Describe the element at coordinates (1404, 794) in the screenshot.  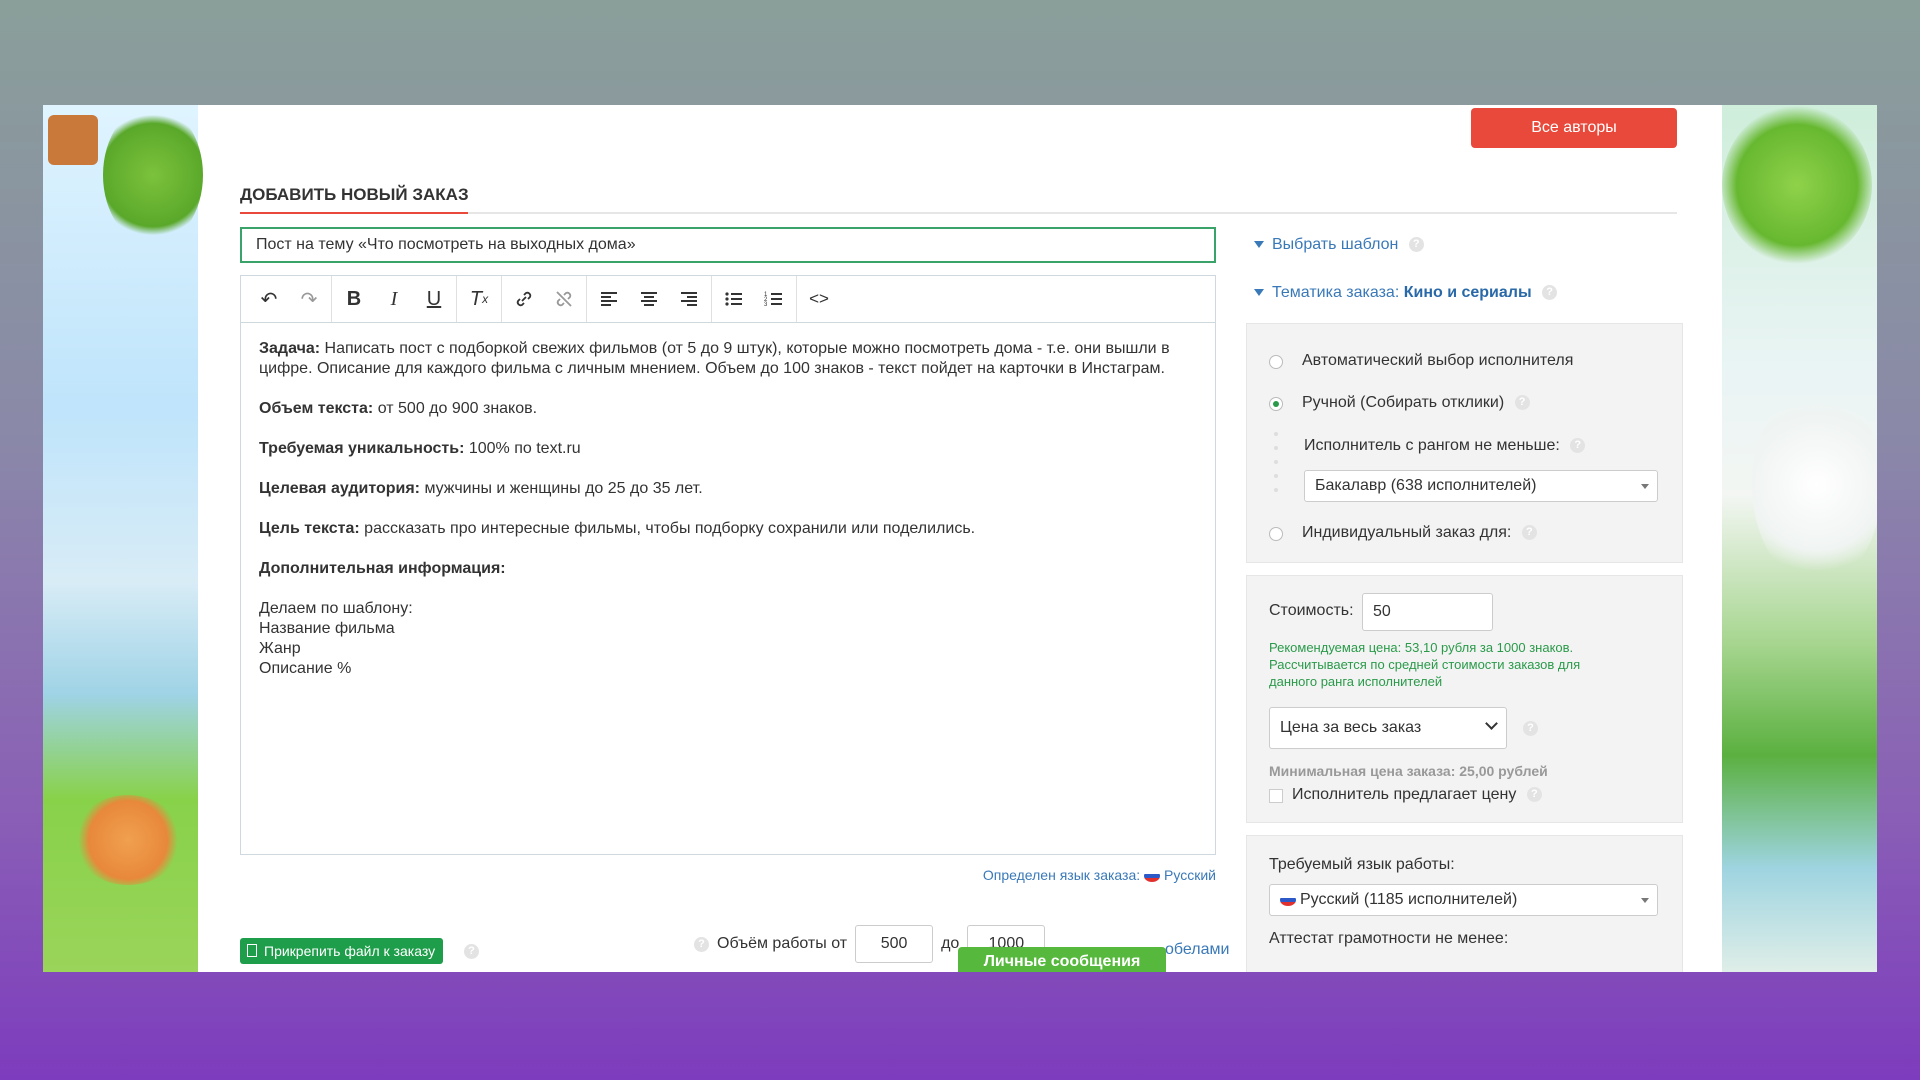
I see `performer-offers-text: Исполнитель предлагает цену` at that location.